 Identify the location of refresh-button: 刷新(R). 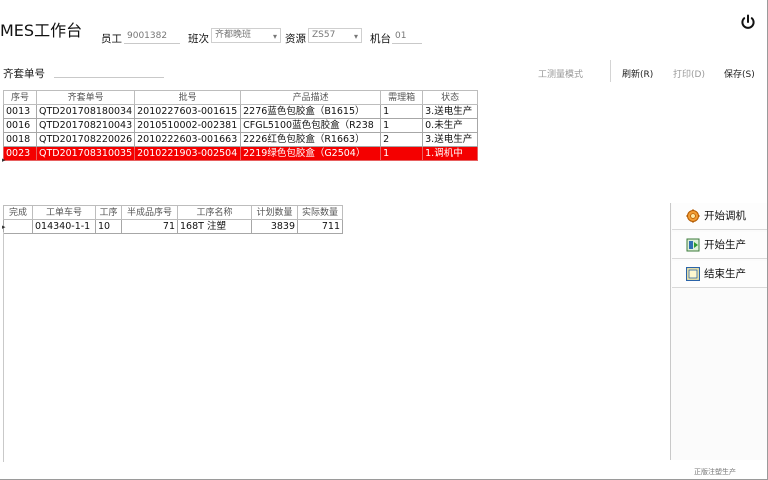
(637, 73).